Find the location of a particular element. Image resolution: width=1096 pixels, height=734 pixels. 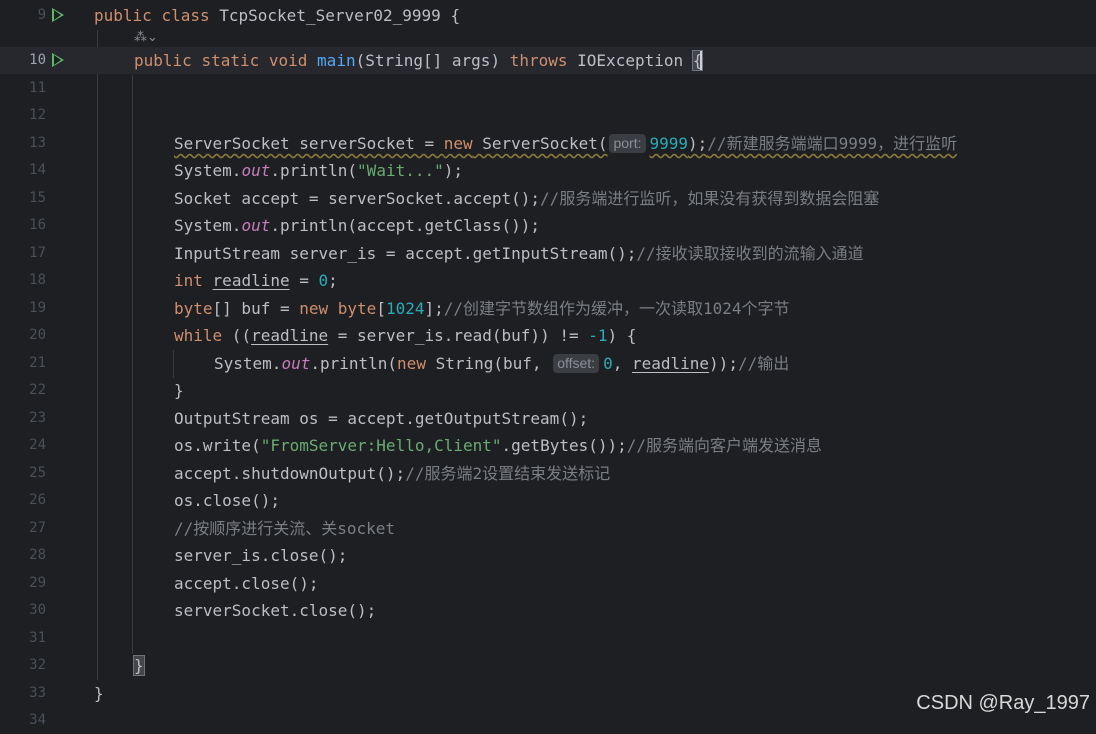

line-number: 11 is located at coordinates (37, 88).